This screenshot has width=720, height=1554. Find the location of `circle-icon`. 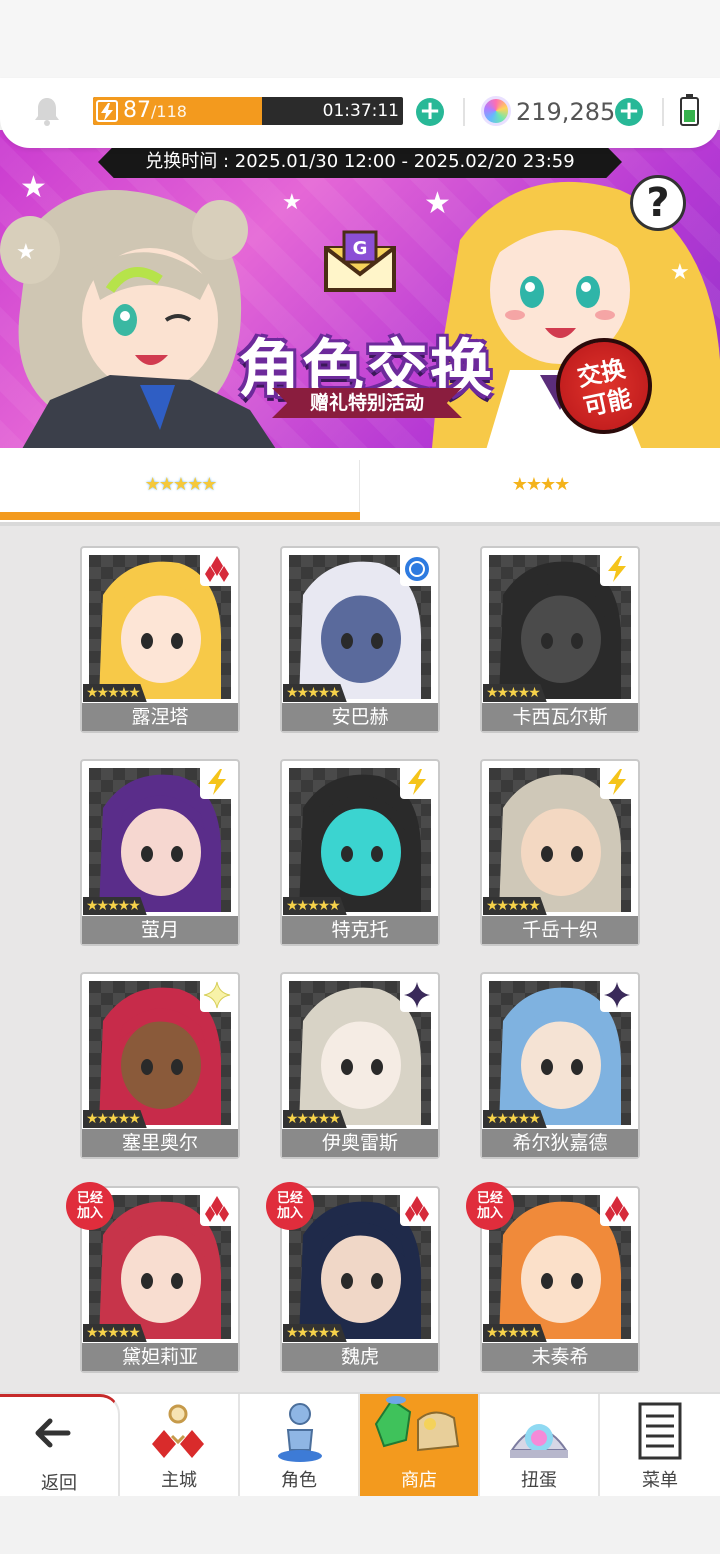

circle-icon is located at coordinates (417, 569).